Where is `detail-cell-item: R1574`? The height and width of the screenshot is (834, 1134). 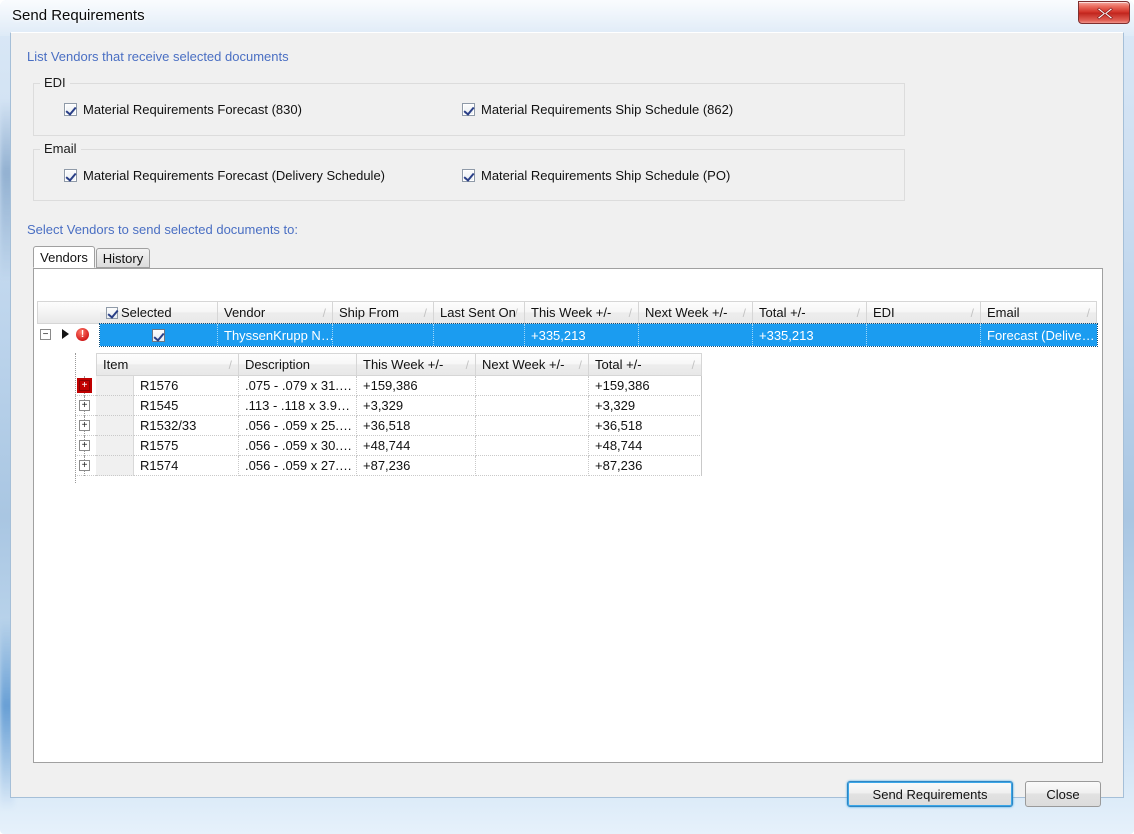 detail-cell-item: R1574 is located at coordinates (186, 466).